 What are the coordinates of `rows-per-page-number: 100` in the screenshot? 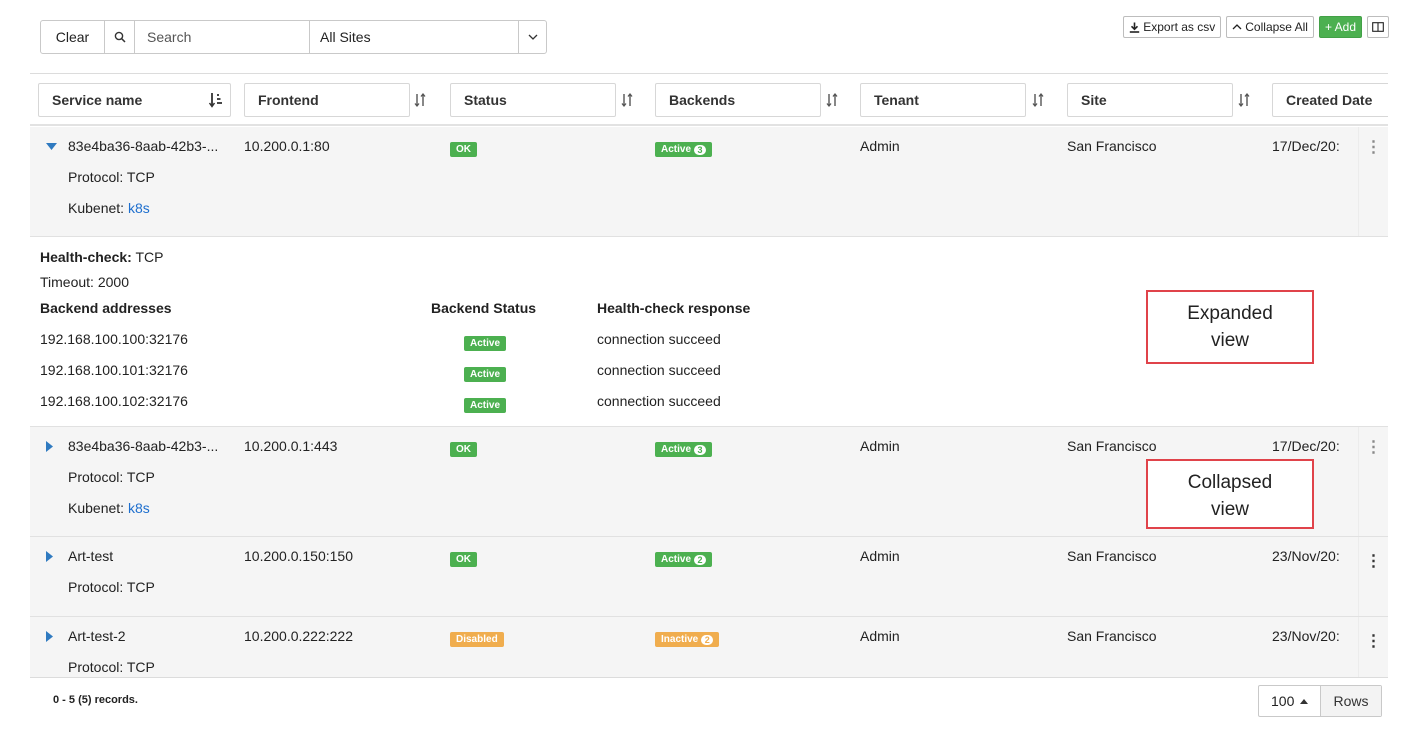 It's located at (1283, 701).